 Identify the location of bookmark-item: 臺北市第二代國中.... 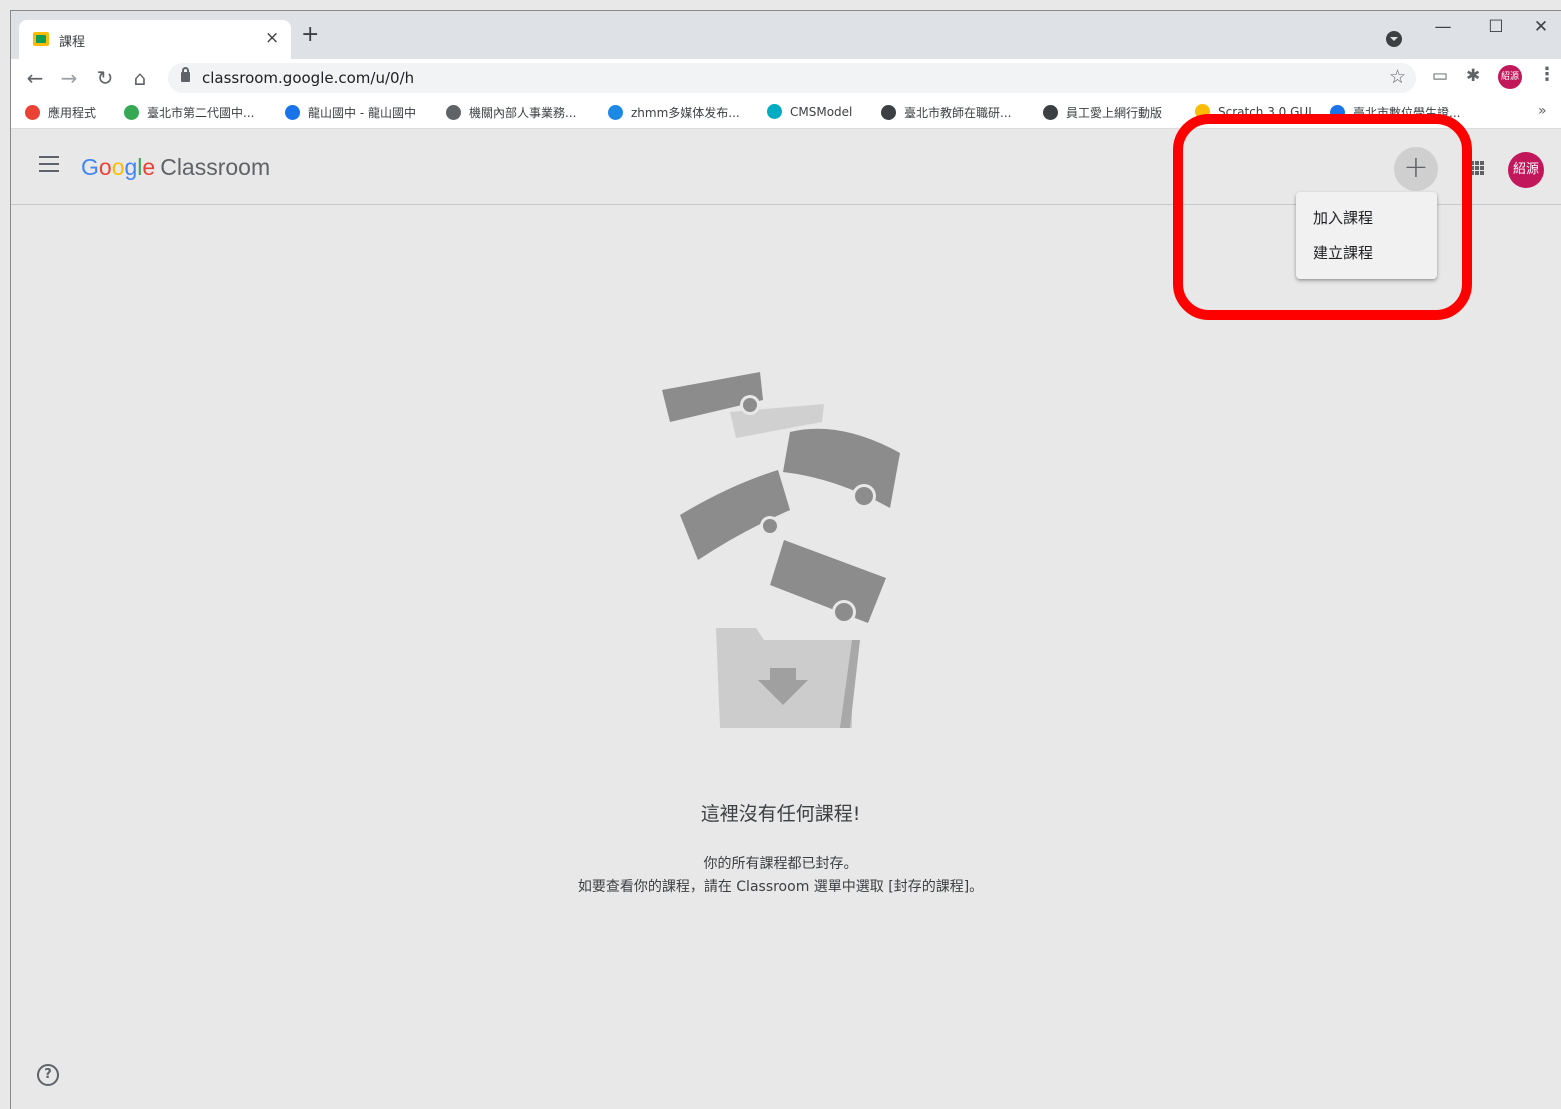
(189, 112).